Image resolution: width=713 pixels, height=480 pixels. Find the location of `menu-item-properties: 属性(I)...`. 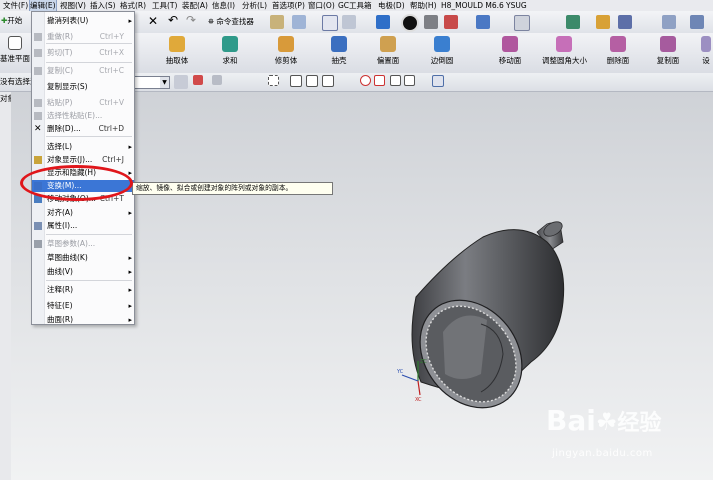

menu-item-properties: 属性(I)... is located at coordinates (83, 226).